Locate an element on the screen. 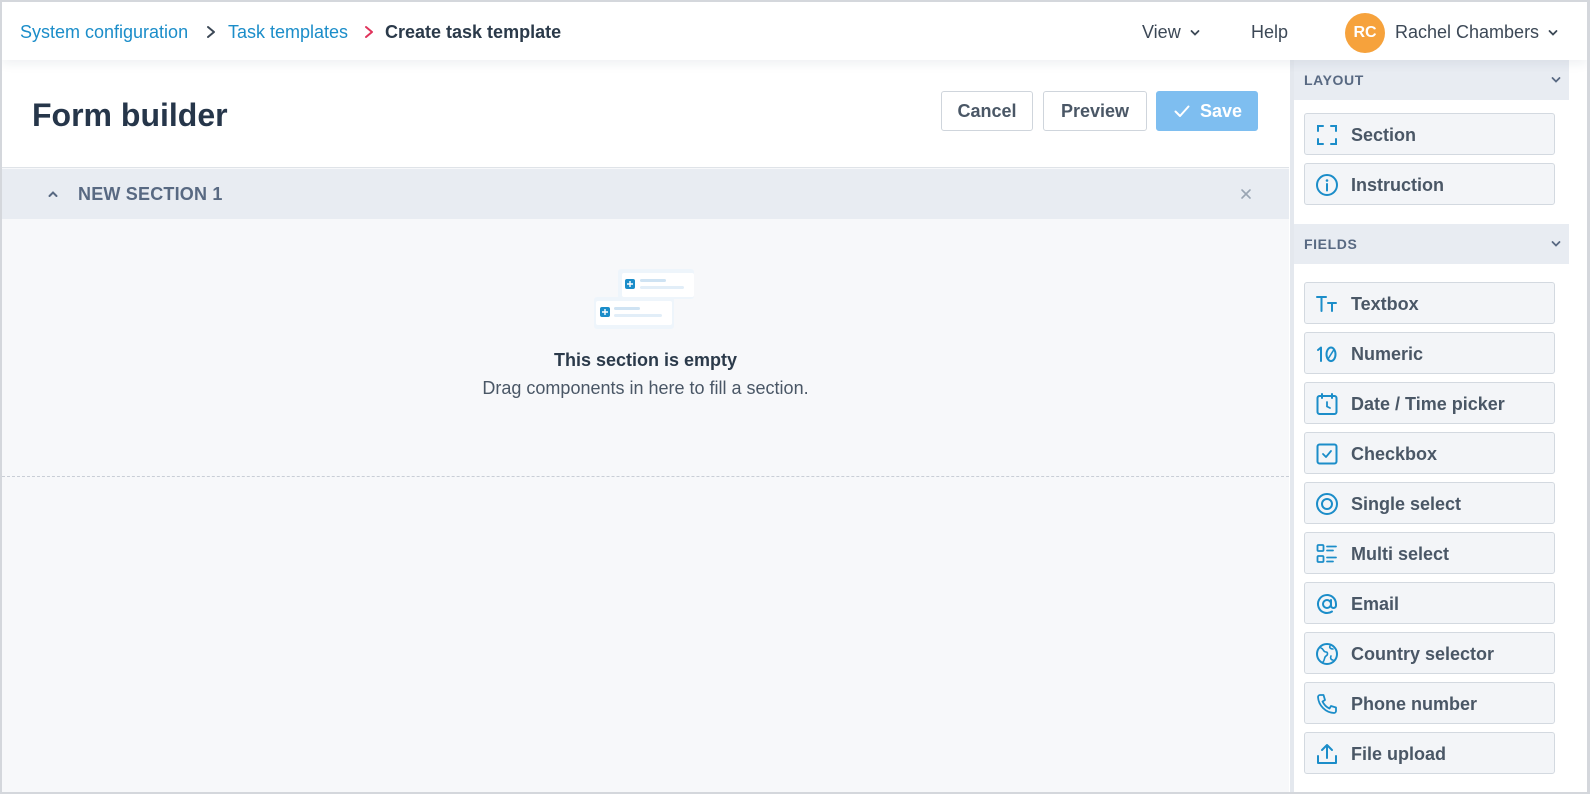  fields-panel-header: FIELDS is located at coordinates (1431, 244).